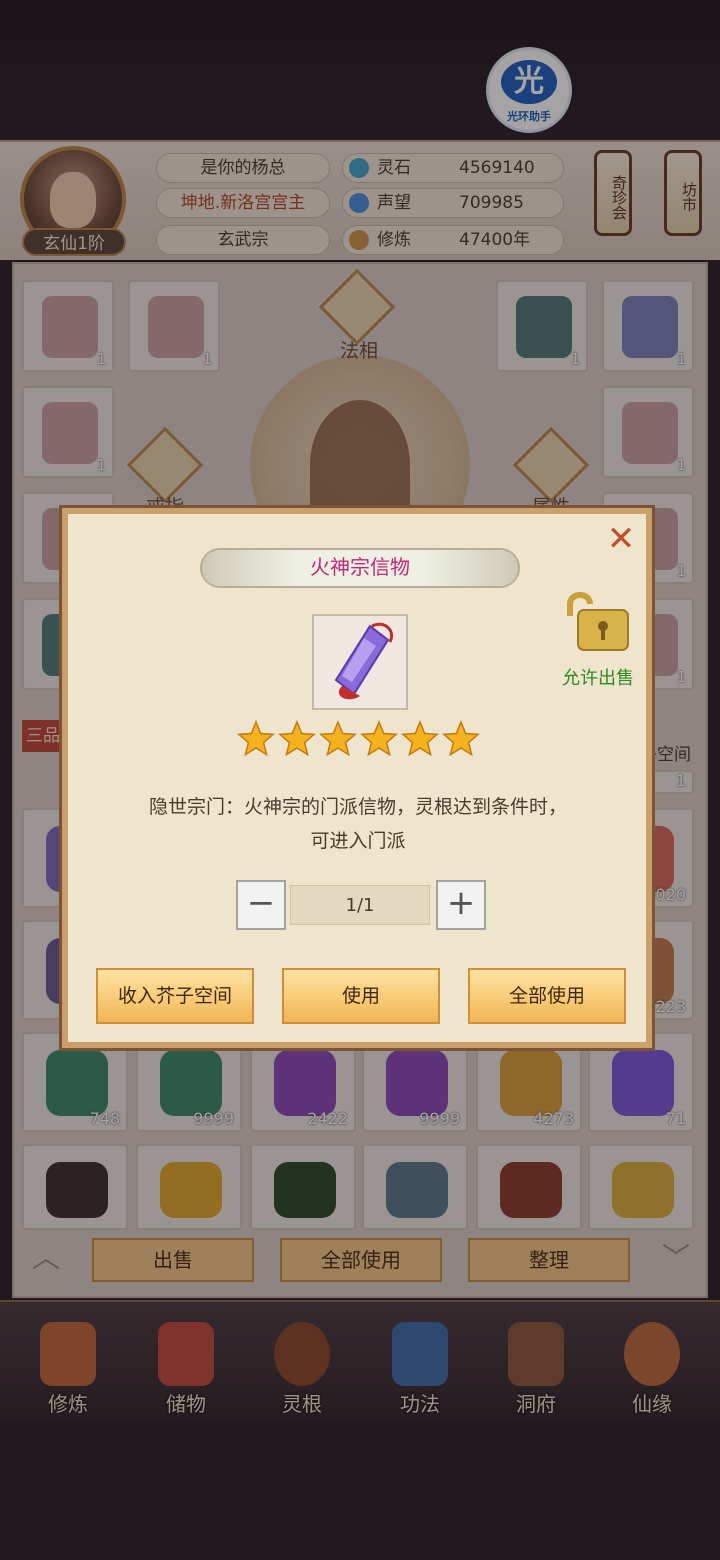 Image resolution: width=720 pixels, height=1560 pixels. I want to click on use-button: 使用, so click(361, 996).